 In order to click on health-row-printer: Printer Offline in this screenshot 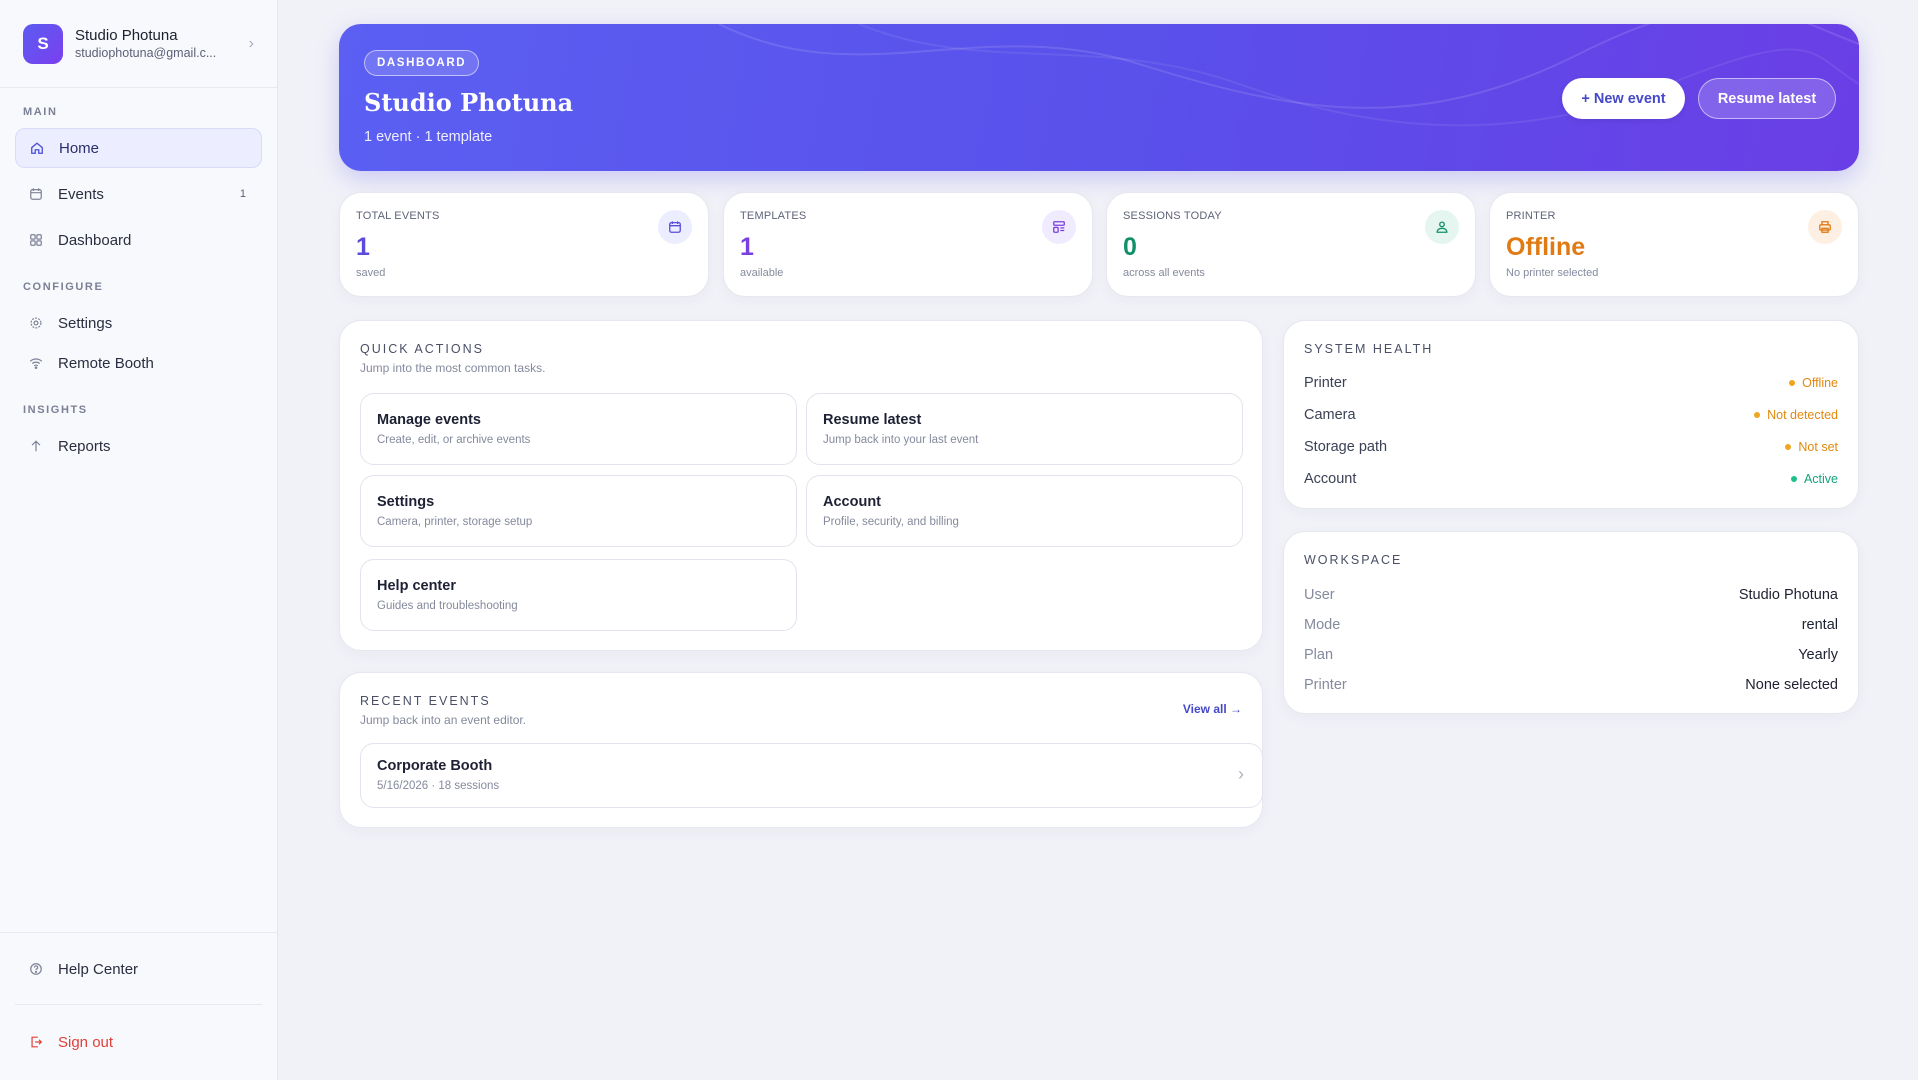, I will do `click(1571, 383)`.